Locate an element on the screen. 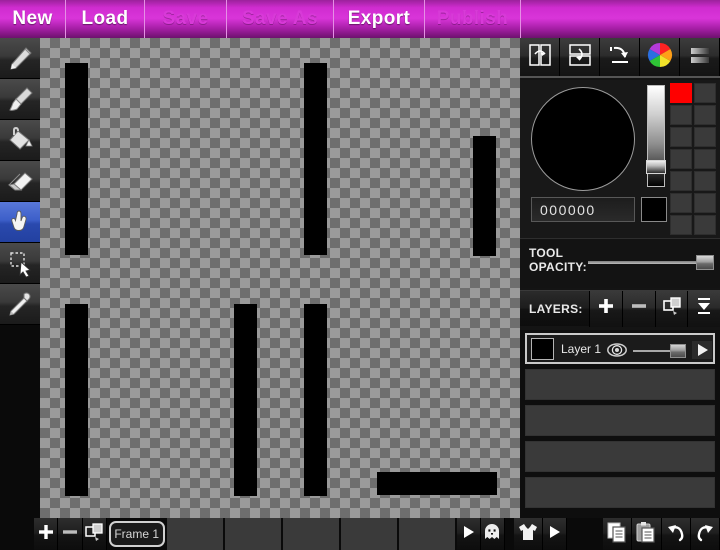 This screenshot has height=550, width=720. timeline-left-gap is located at coordinates (17, 534).